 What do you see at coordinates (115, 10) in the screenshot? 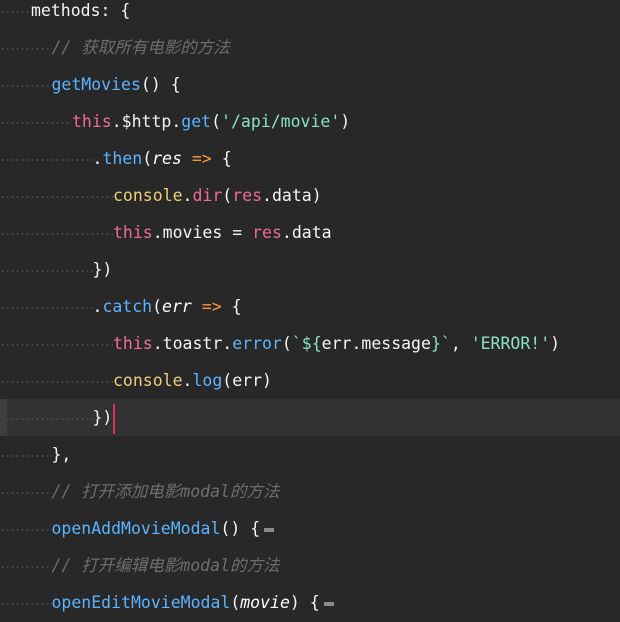
I see `code-token: : {` at bounding box center [115, 10].